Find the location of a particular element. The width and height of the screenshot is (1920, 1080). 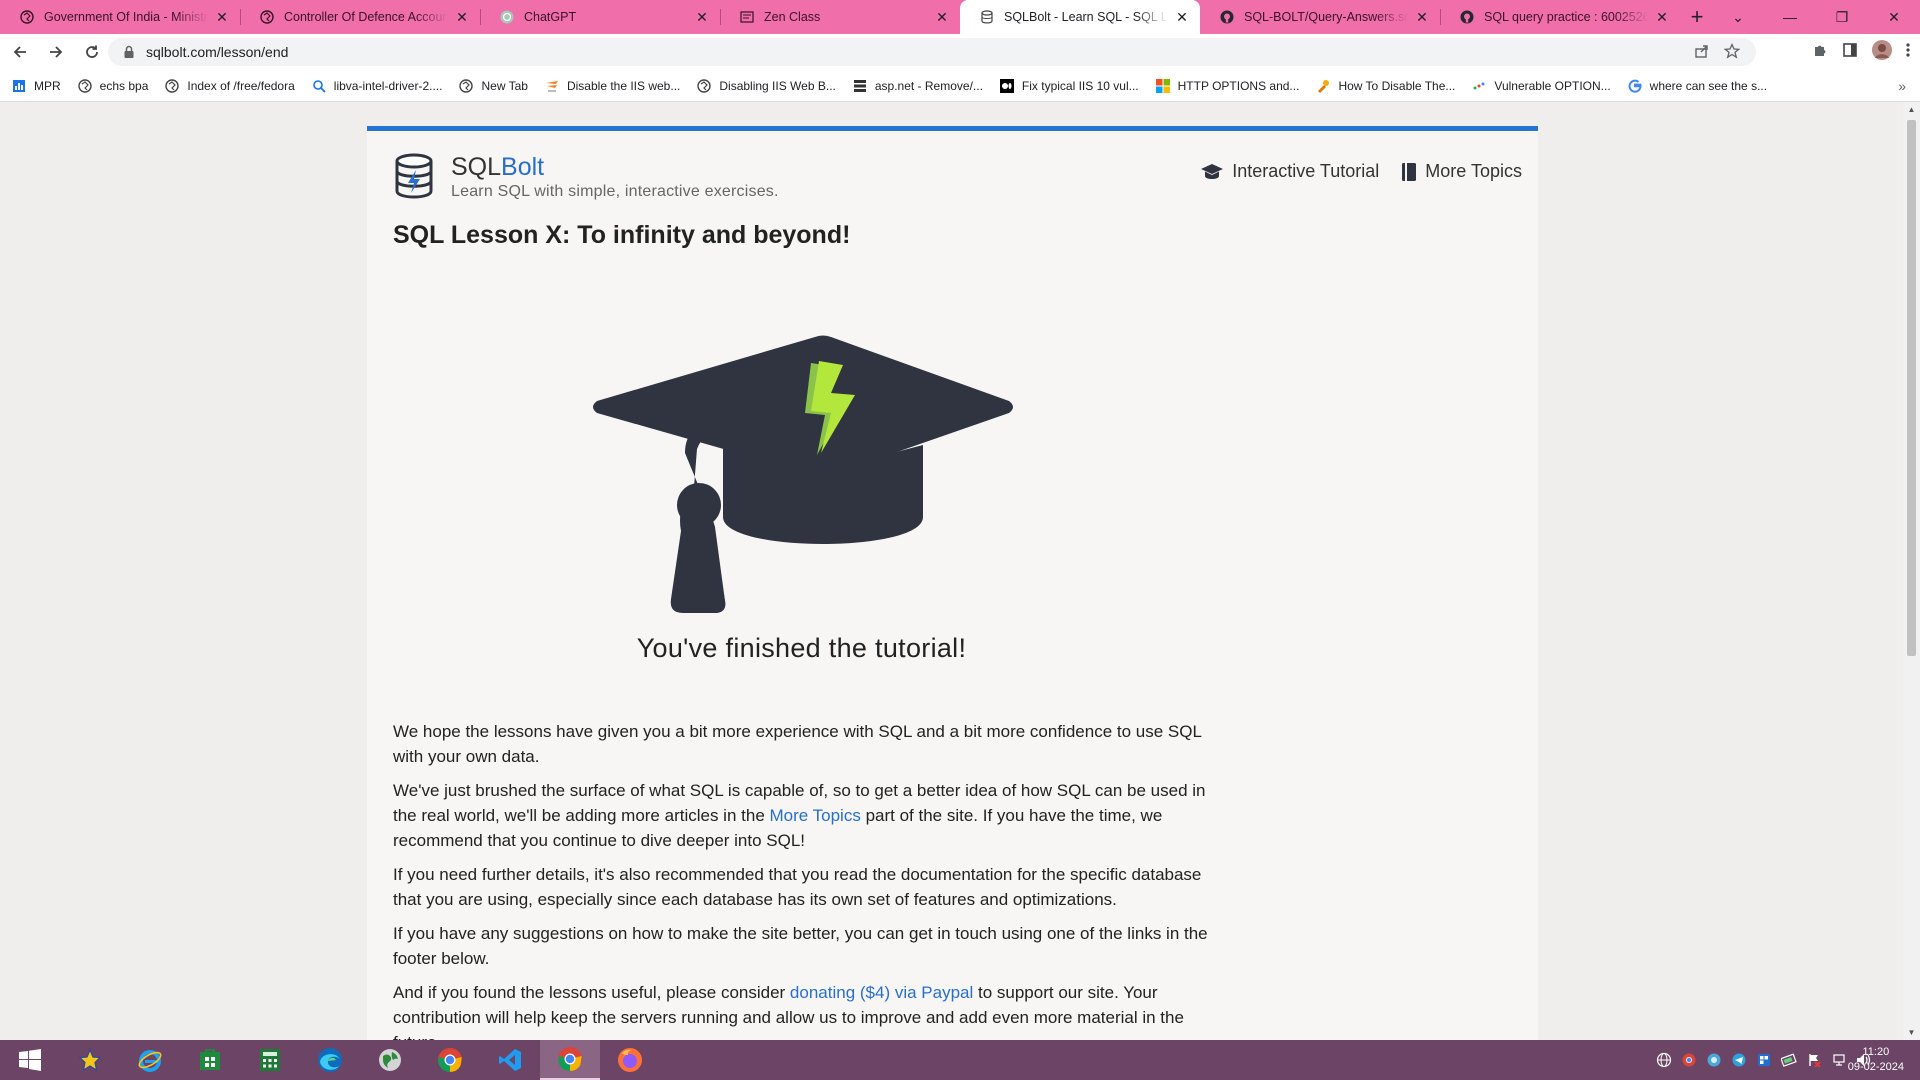

browser-toolbar: sqlbolt.com/lesson/end is located at coordinates (960, 52).